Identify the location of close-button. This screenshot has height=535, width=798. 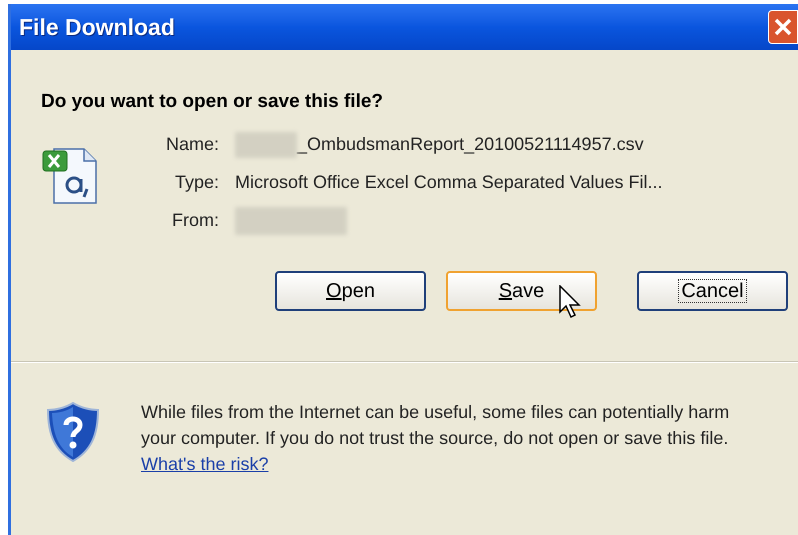
(783, 27).